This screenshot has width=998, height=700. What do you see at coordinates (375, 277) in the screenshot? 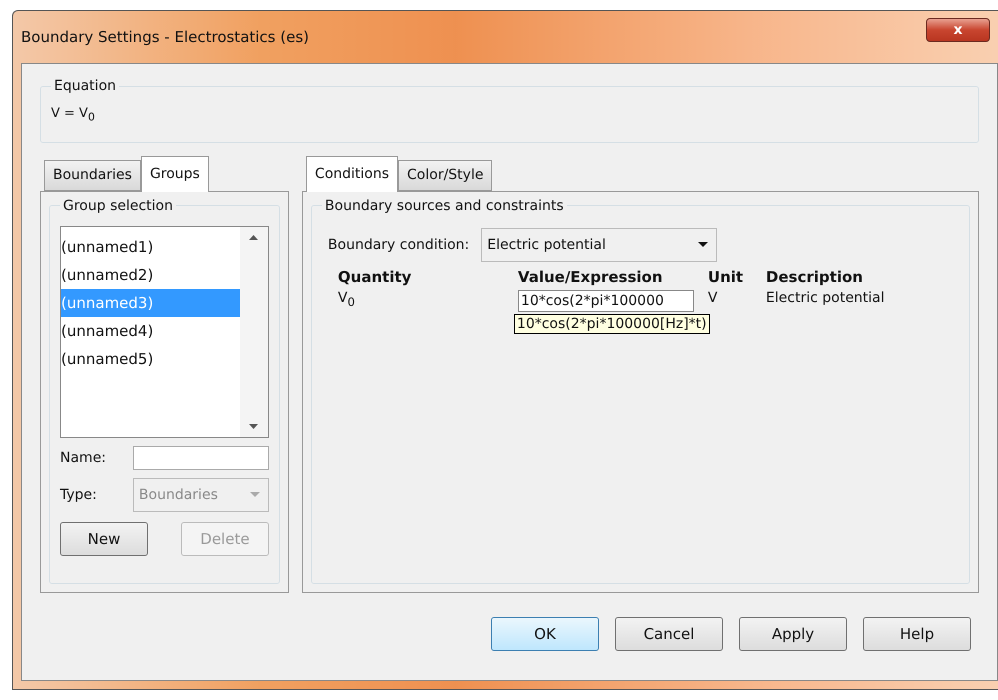
I see `column-header: Quantity` at bounding box center [375, 277].